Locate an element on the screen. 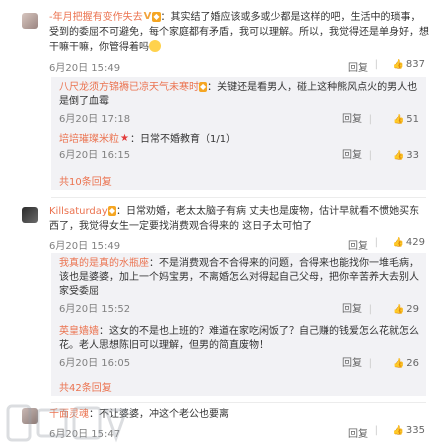 The image size is (445, 448). subreply-time: 6月20日 17:18 is located at coordinates (95, 119).